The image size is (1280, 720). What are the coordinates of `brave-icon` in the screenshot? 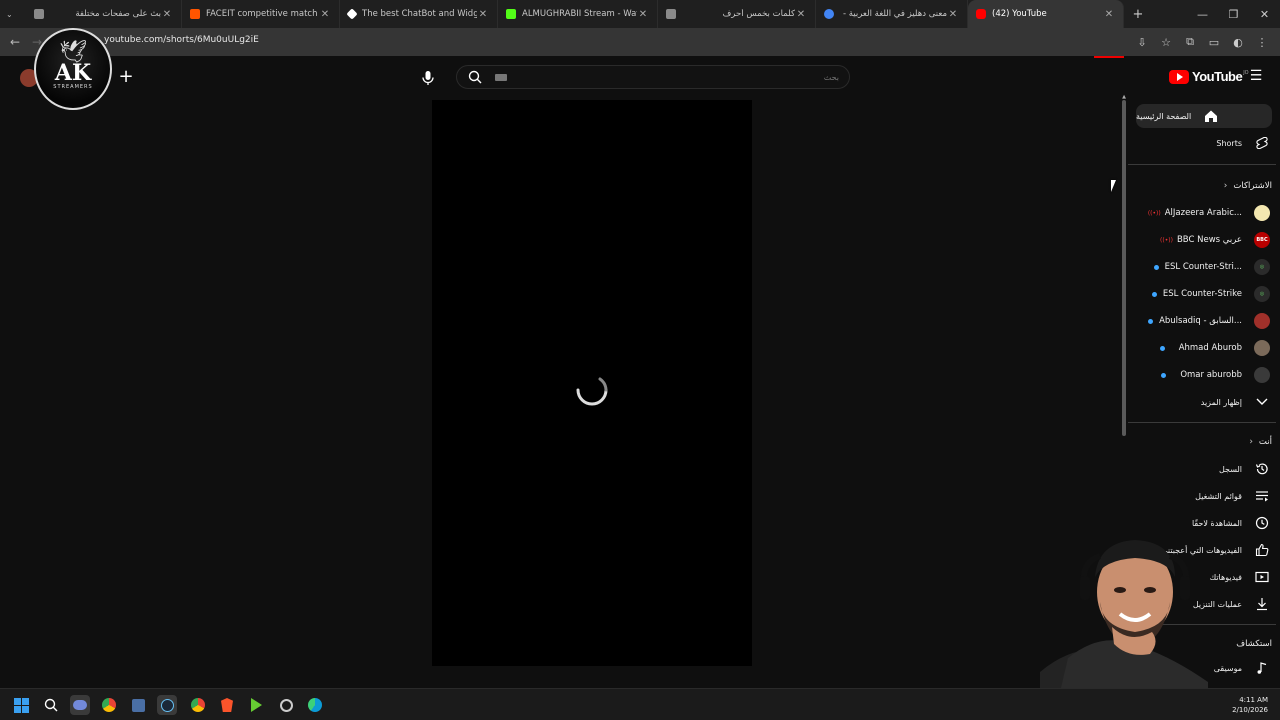 It's located at (227, 705).